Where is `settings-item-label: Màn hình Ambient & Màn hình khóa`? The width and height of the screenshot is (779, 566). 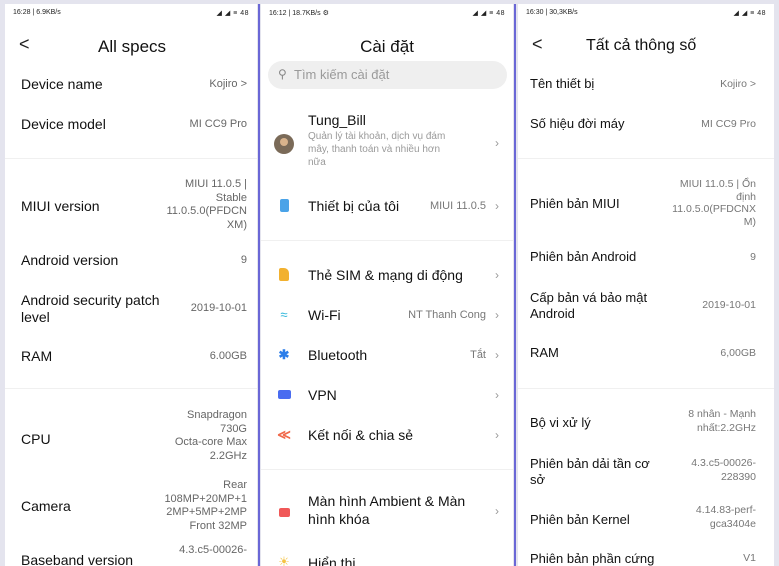 settings-item-label: Màn hình Ambient & Màn hình khóa is located at coordinates (387, 510).